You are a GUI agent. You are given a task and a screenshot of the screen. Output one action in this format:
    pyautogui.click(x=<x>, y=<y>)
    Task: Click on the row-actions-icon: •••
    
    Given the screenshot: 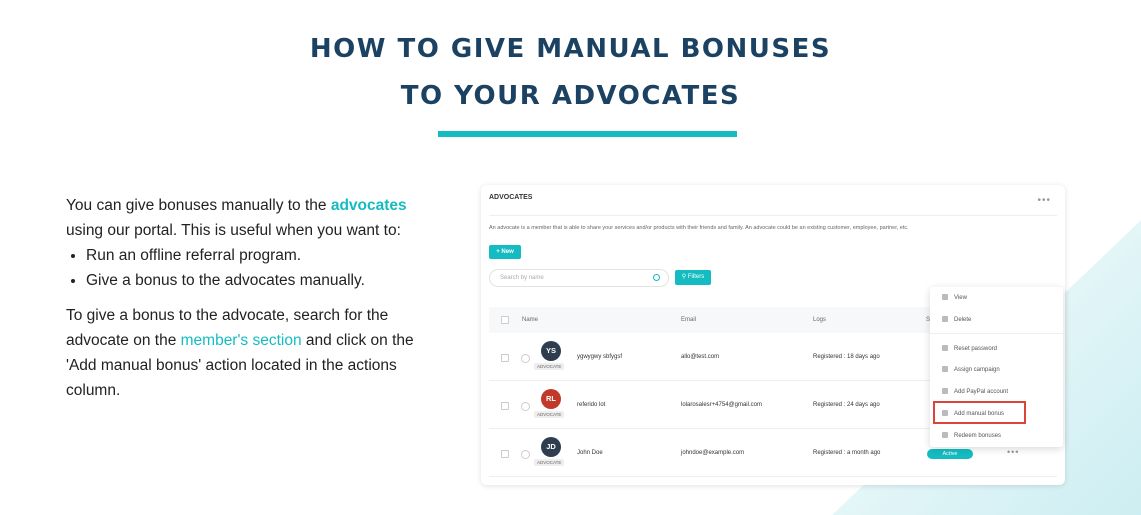 What is the action you would take?
    pyautogui.click(x=1013, y=452)
    